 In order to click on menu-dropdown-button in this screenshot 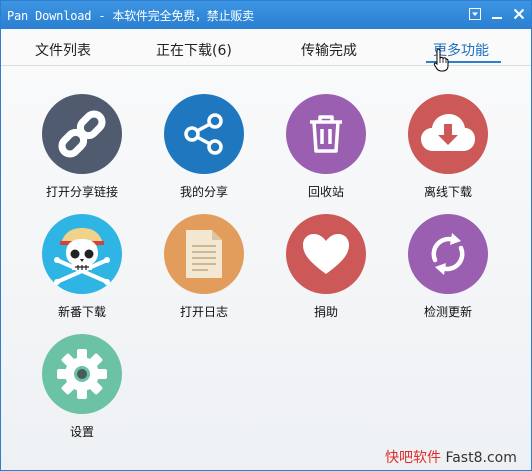, I will do `click(475, 14)`.